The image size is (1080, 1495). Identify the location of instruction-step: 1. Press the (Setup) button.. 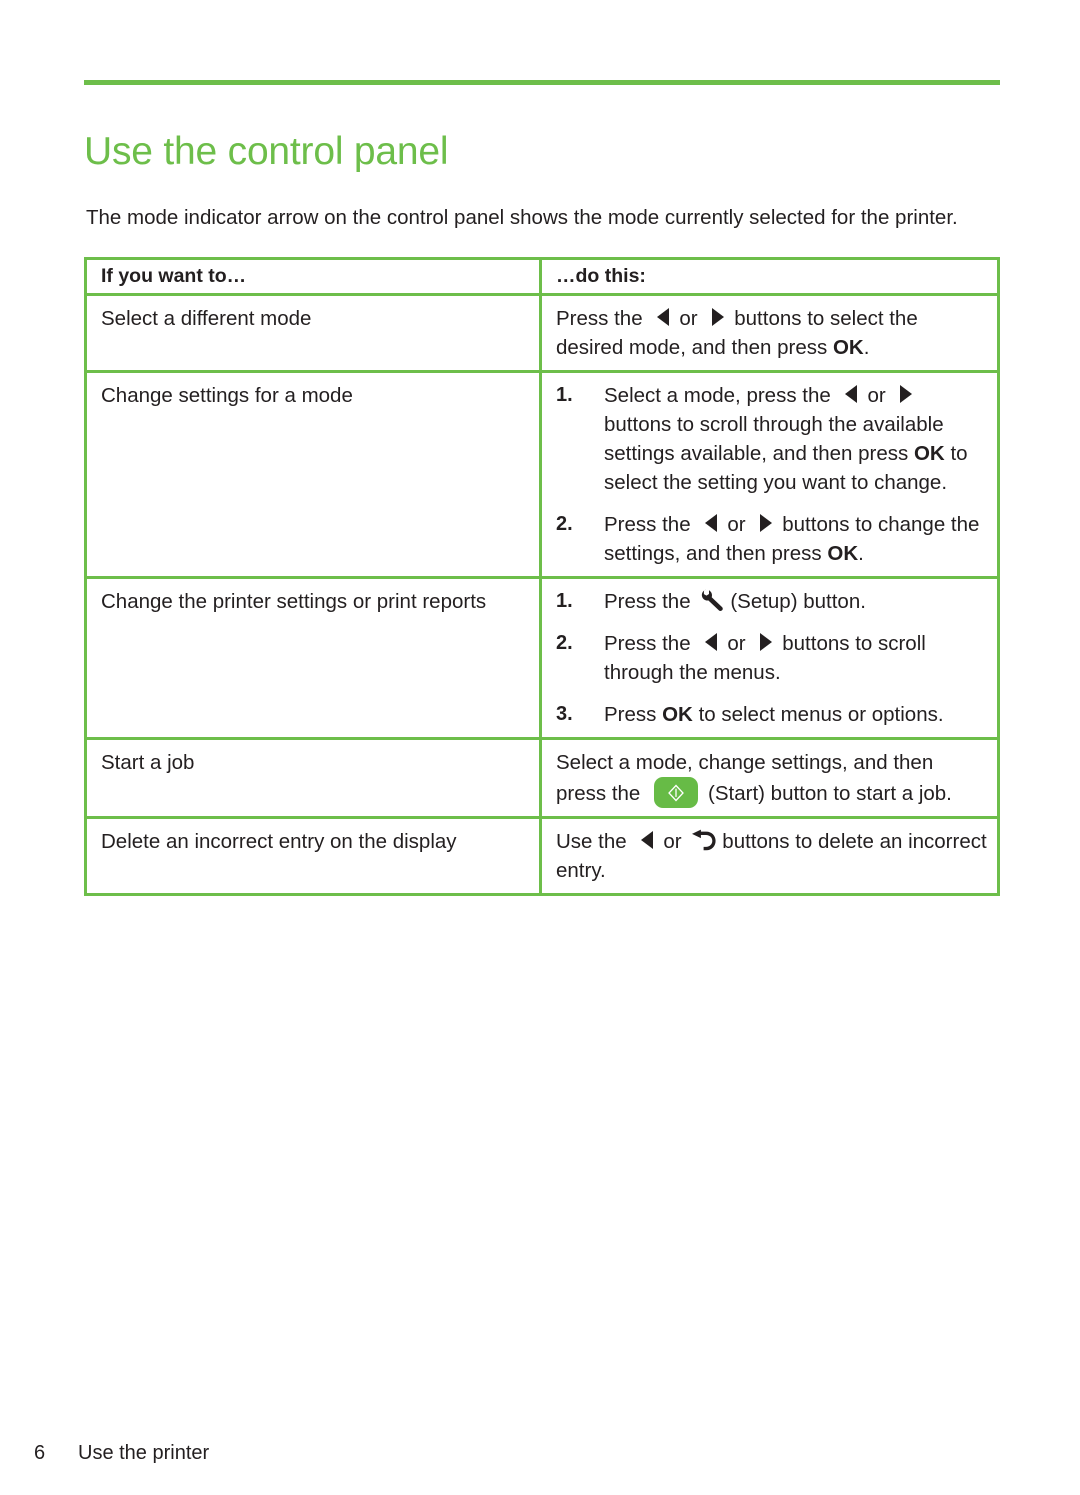
(771, 601).